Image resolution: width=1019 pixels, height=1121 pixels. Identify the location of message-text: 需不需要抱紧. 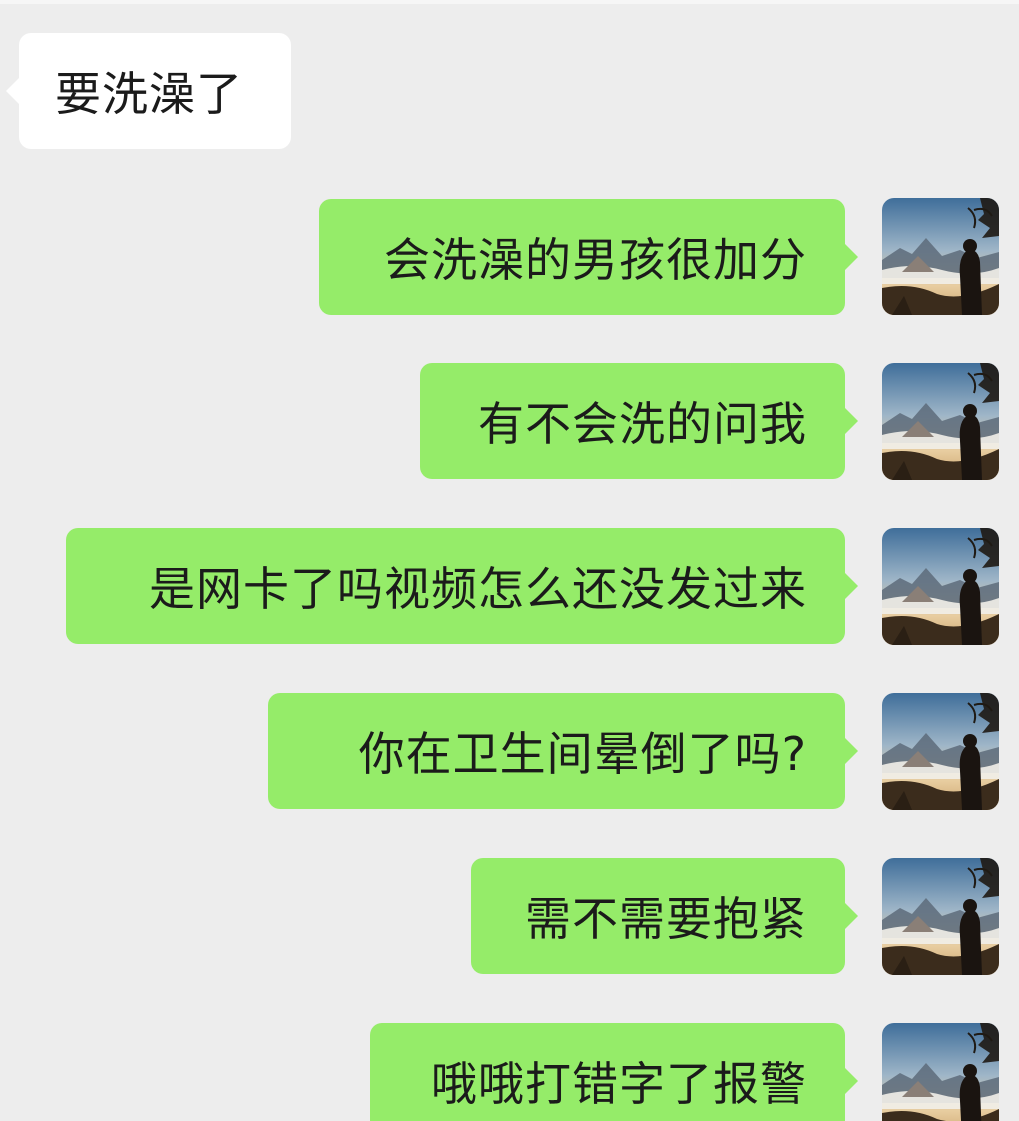
(666, 919).